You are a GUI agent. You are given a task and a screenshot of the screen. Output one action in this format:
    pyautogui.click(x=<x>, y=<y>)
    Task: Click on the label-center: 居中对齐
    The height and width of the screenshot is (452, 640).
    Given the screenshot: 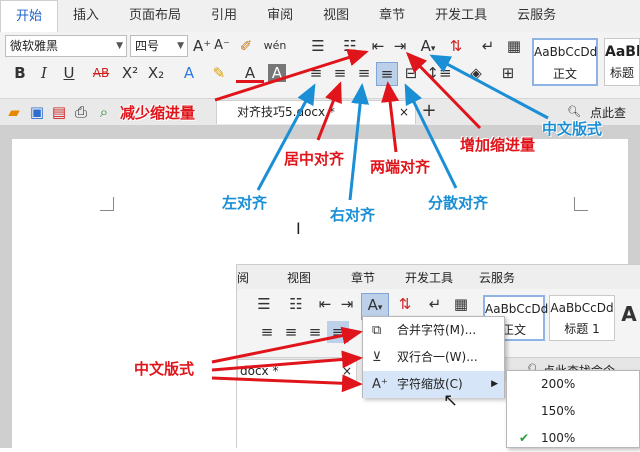 What is the action you would take?
    pyautogui.click(x=314, y=159)
    